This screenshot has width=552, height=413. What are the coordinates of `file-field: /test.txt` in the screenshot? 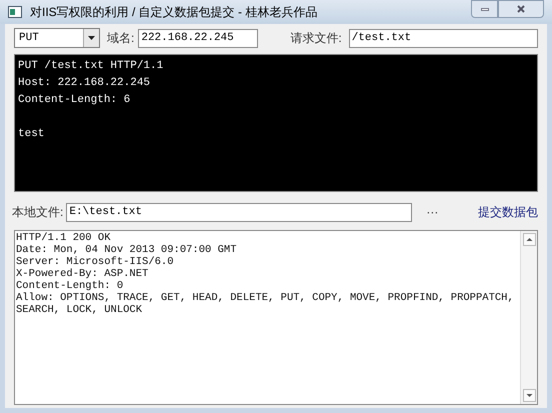 It's located at (443, 38).